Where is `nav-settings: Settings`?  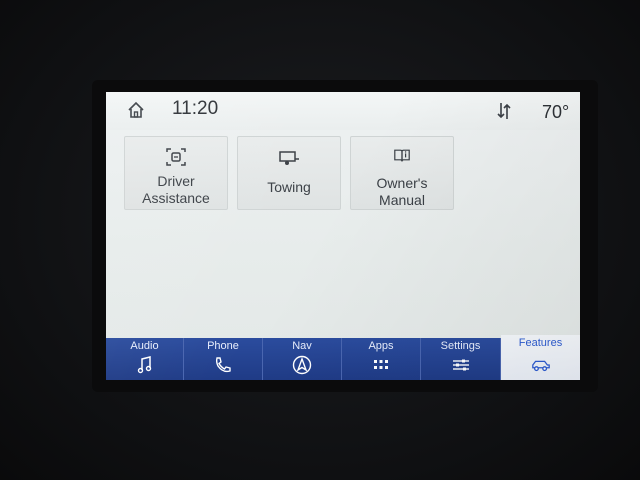
nav-settings: Settings is located at coordinates (461, 359).